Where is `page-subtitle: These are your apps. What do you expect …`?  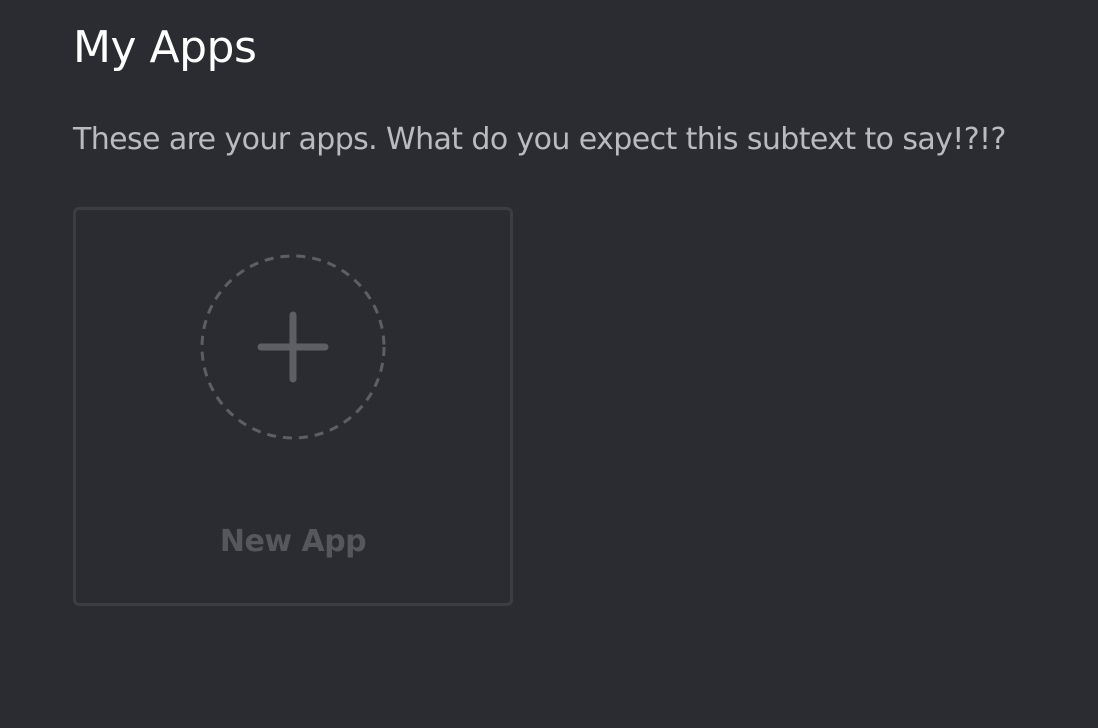 page-subtitle: These are your apps. What do you expect … is located at coordinates (539, 139).